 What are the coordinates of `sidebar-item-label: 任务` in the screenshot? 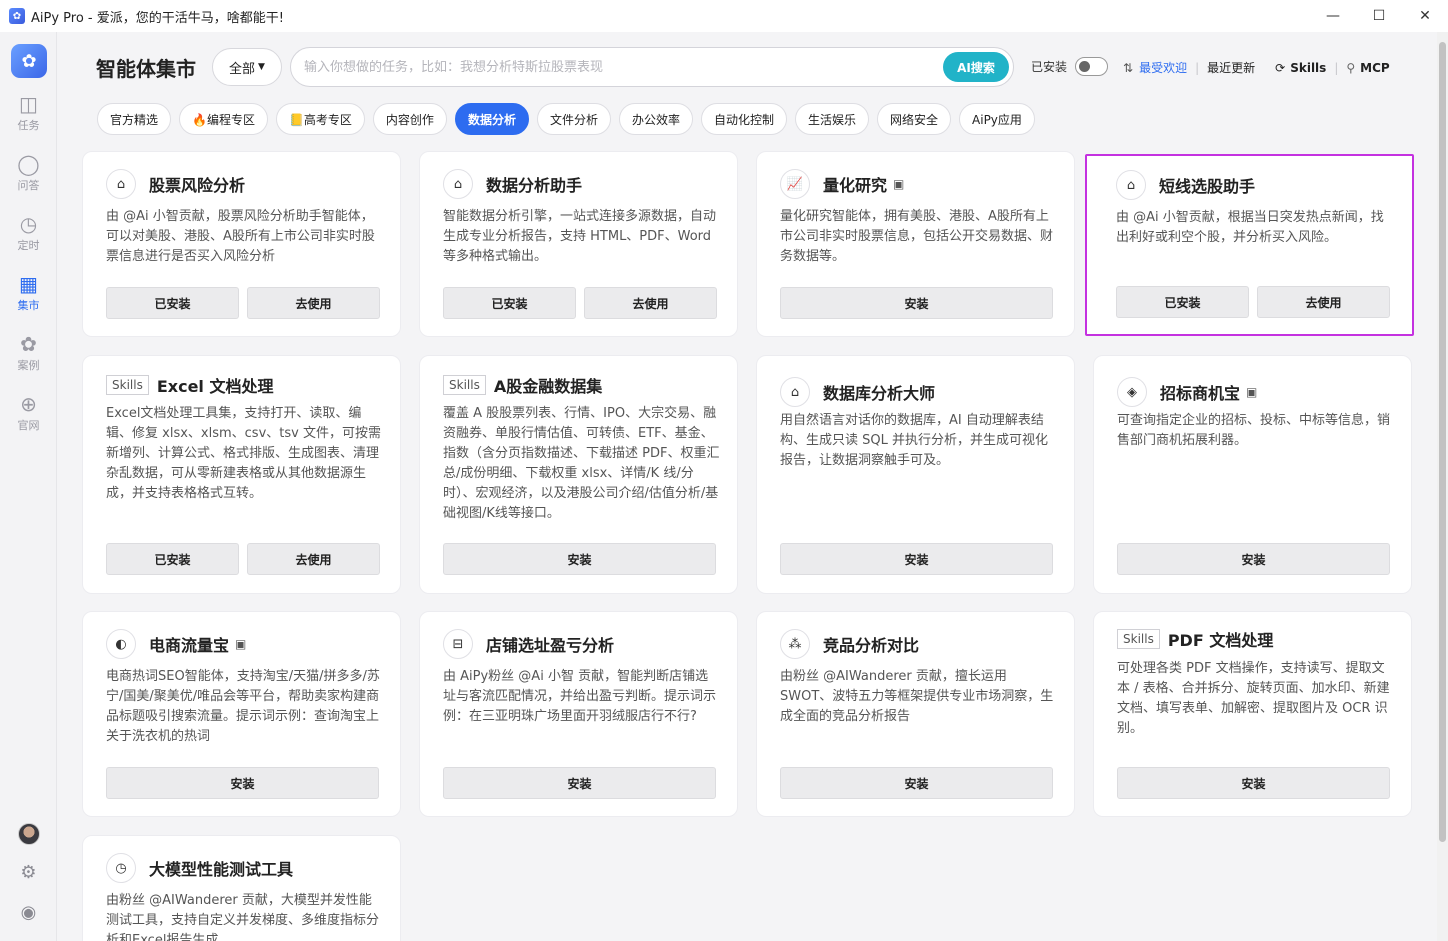 It's located at (28, 125).